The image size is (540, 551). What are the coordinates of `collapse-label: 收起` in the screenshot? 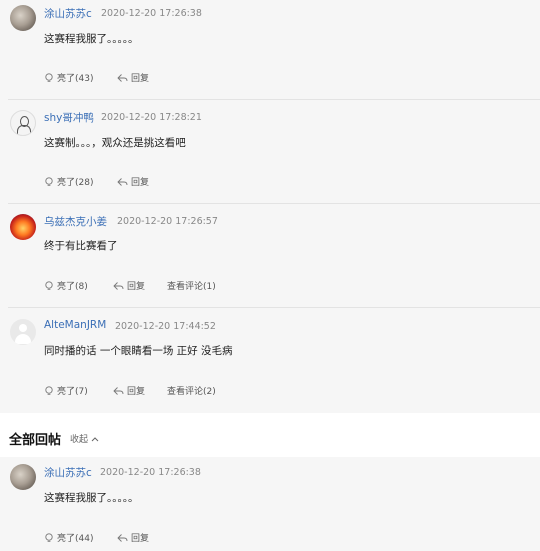 It's located at (79, 440).